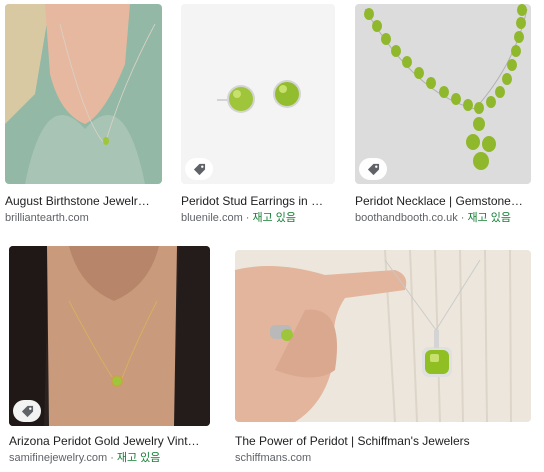  I want to click on result-stock-4: 재고 있음, so click(138, 458).